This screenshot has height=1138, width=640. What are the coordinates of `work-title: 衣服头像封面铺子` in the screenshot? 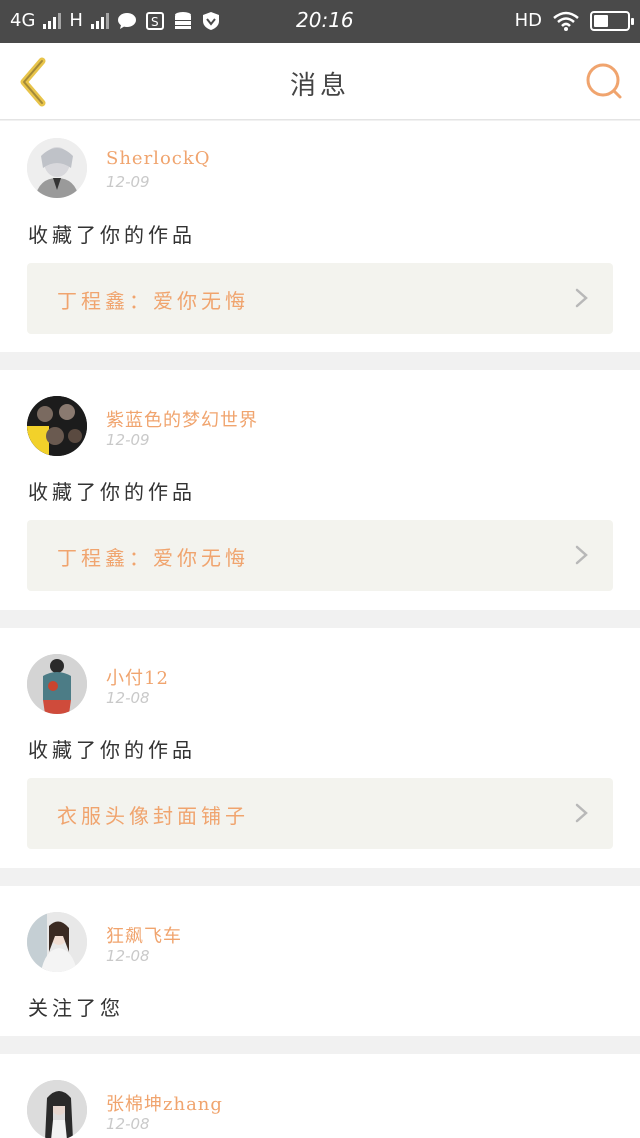 It's located at (153, 816).